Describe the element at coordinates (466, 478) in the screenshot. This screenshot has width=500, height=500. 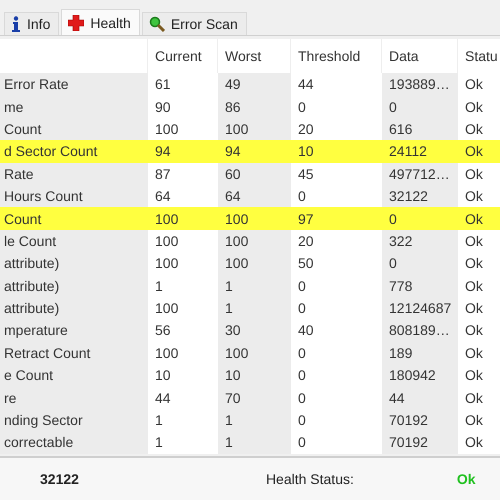
I see `health-status-value: Ok` at that location.